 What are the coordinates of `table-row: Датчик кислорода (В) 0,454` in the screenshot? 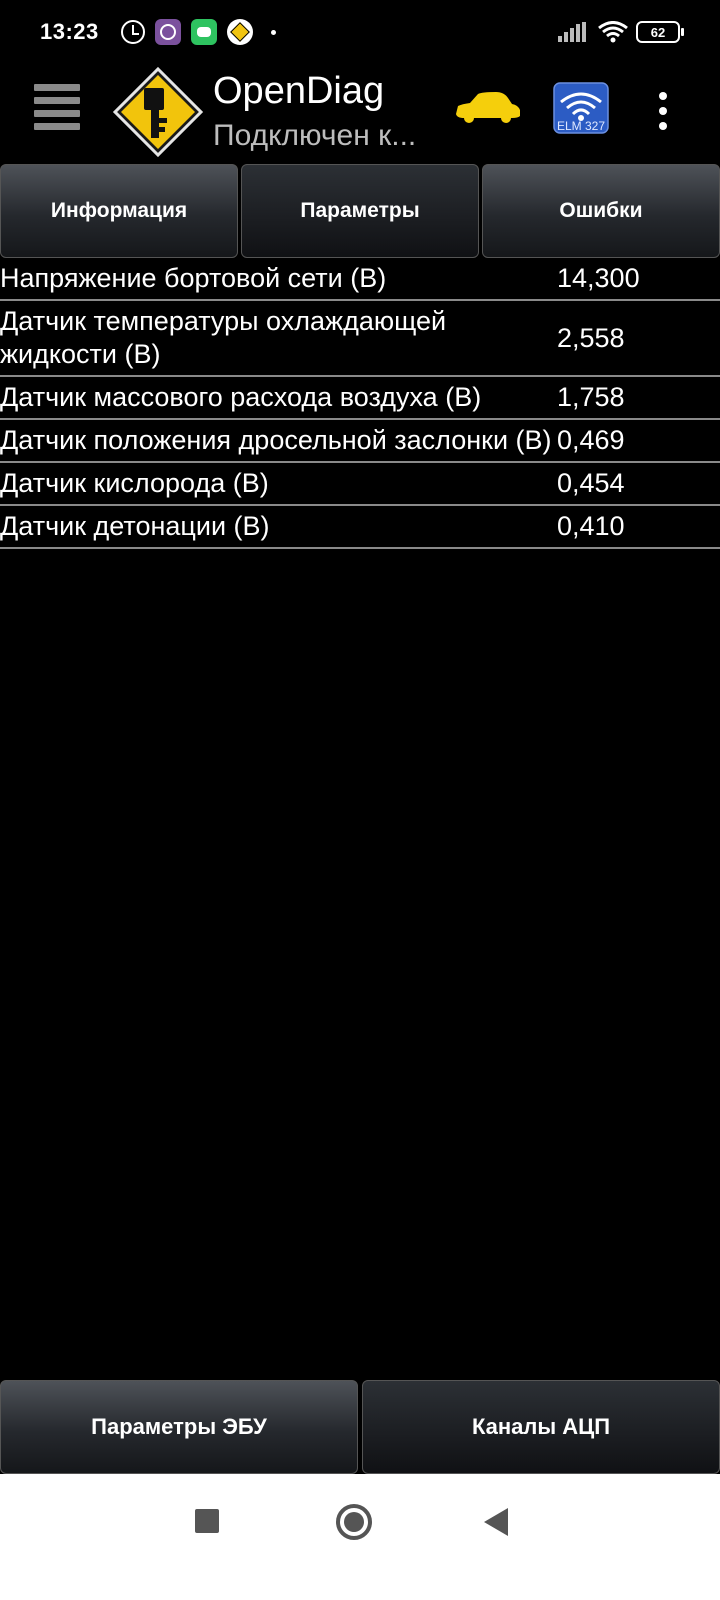 It's located at (360, 484).